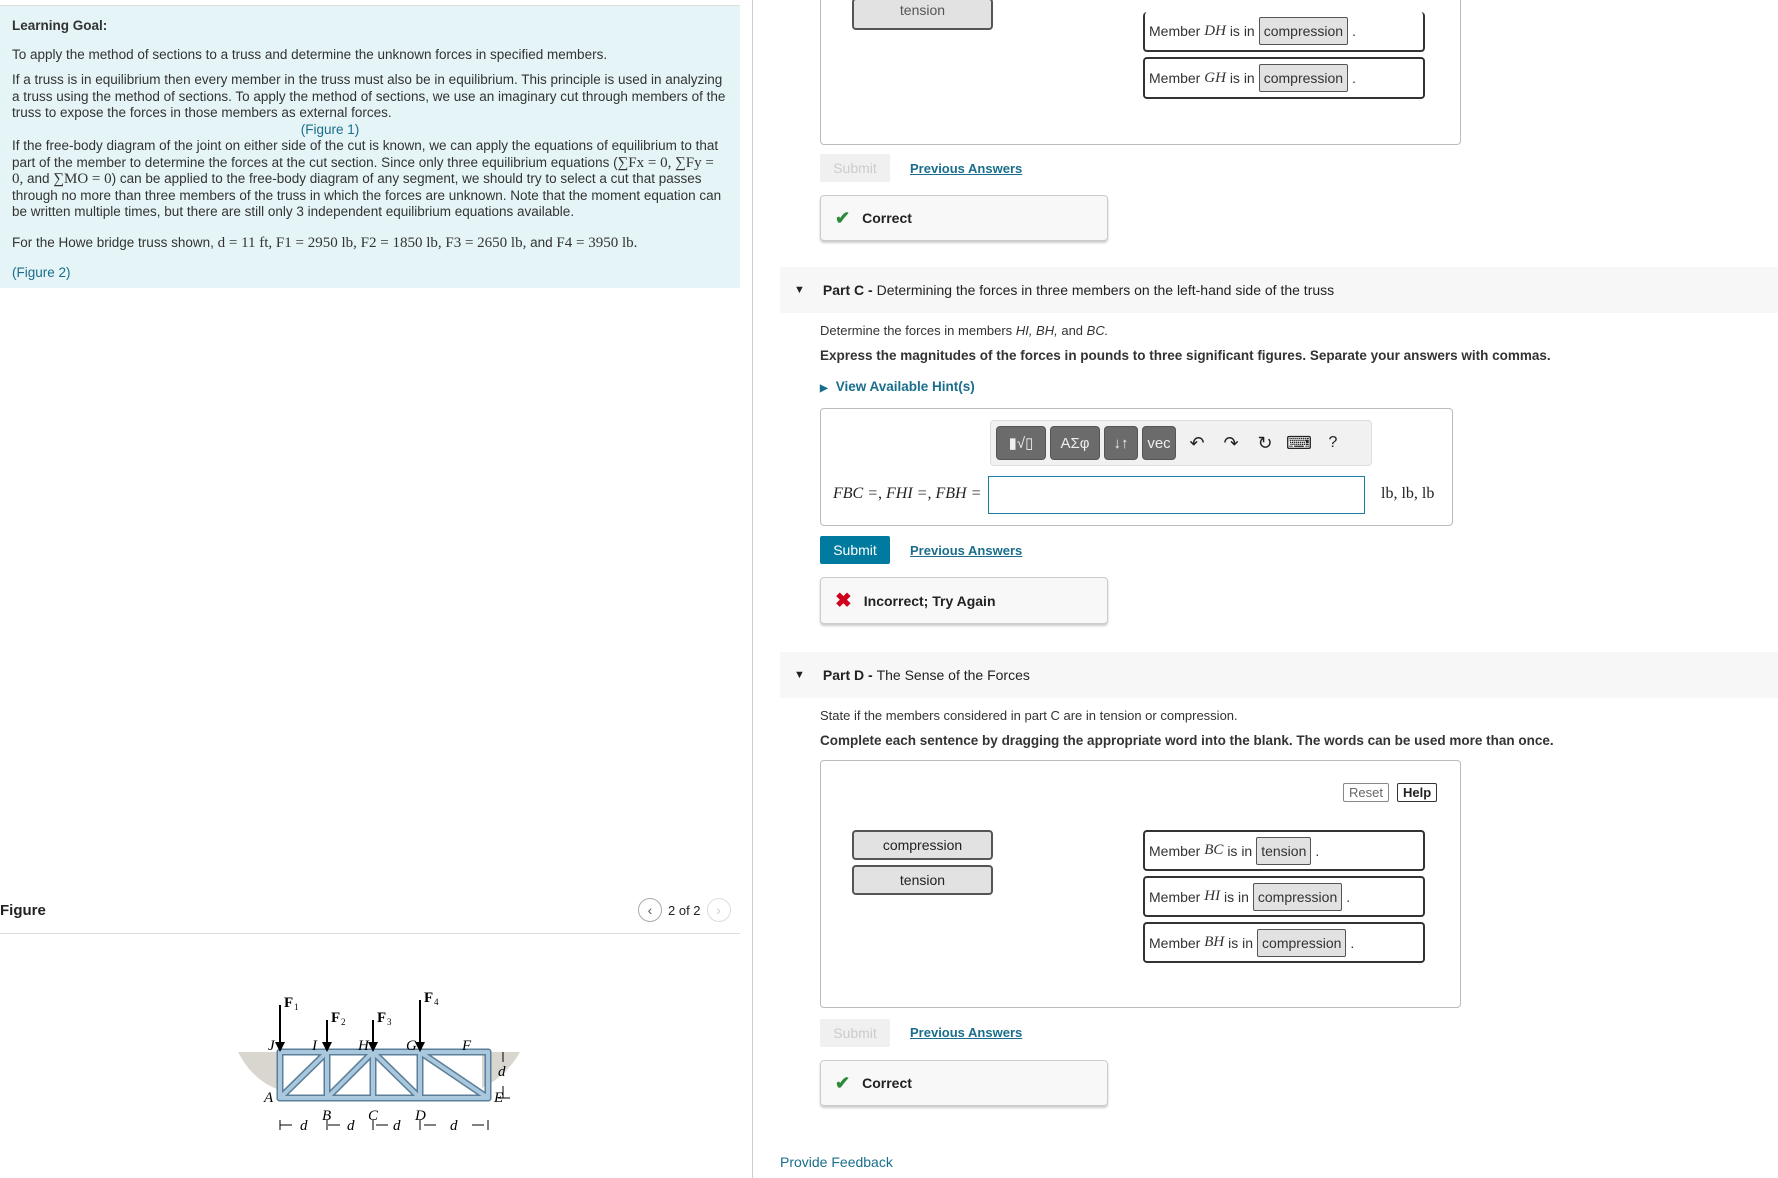 Image resolution: width=1778 pixels, height=1178 pixels. Describe the element at coordinates (268, 1098) in the screenshot. I see `joint-a: A` at that location.